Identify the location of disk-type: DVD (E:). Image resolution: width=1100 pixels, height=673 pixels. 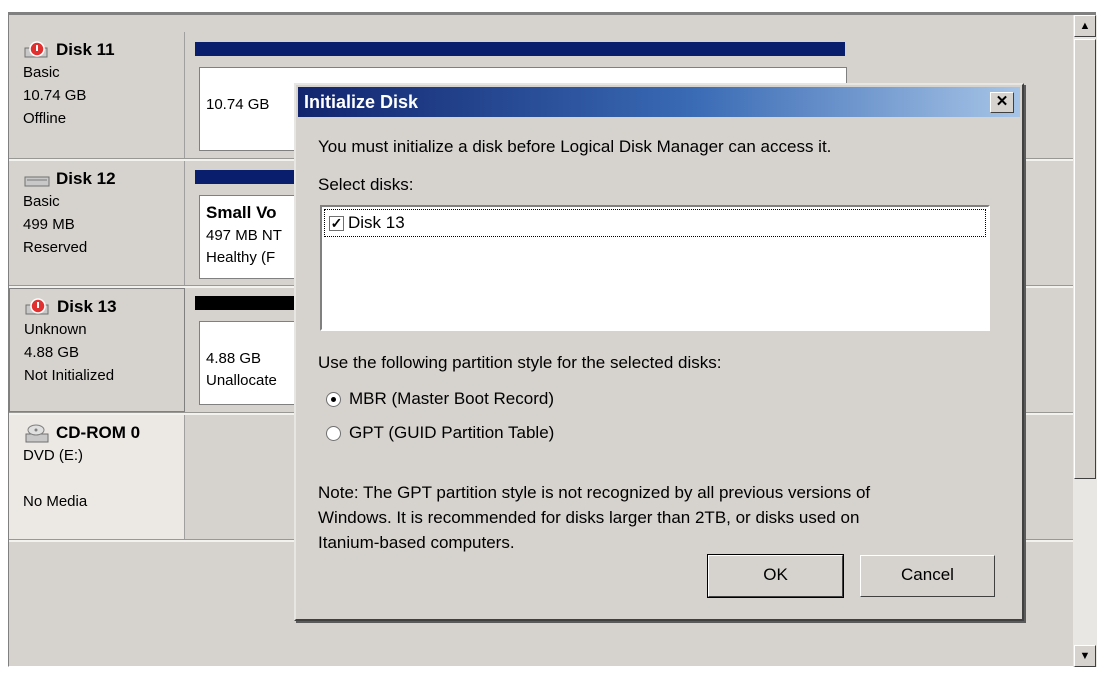
(53, 455).